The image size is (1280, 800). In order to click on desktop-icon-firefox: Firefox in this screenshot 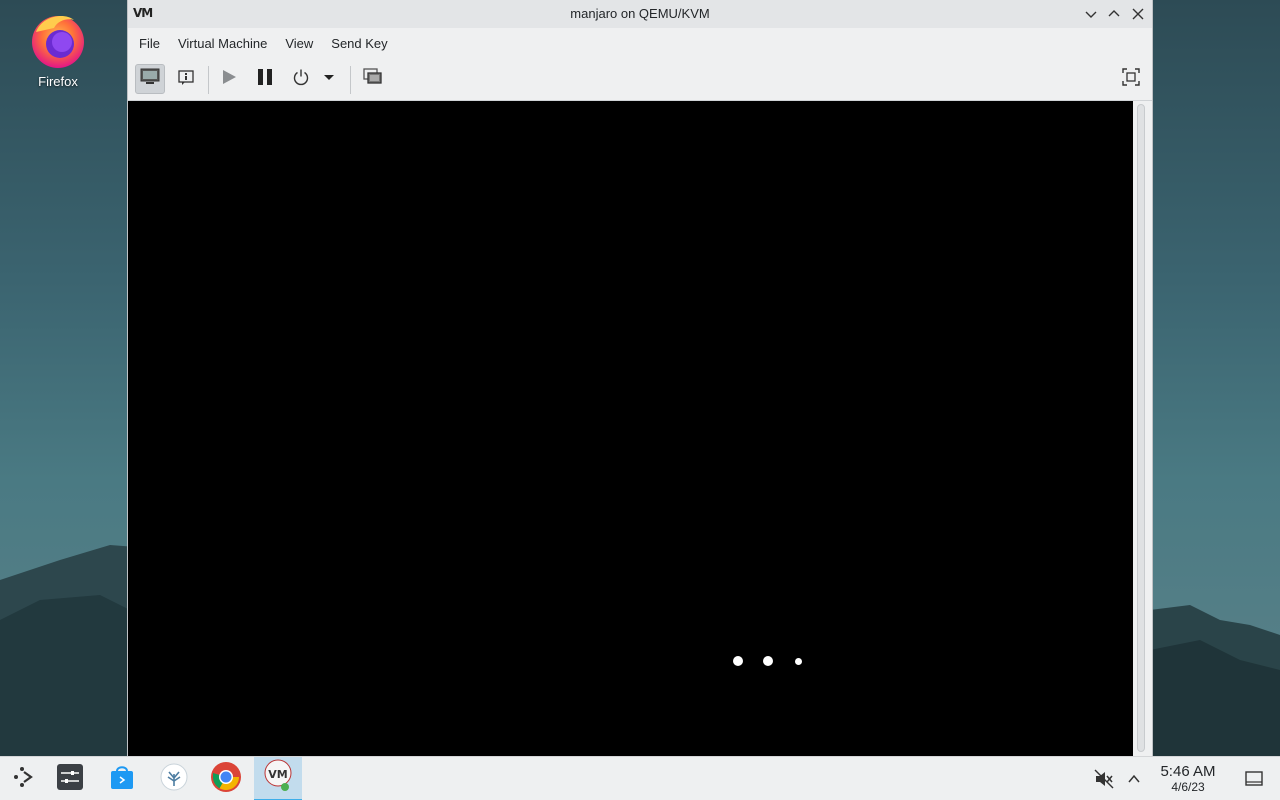, I will do `click(58, 49)`.